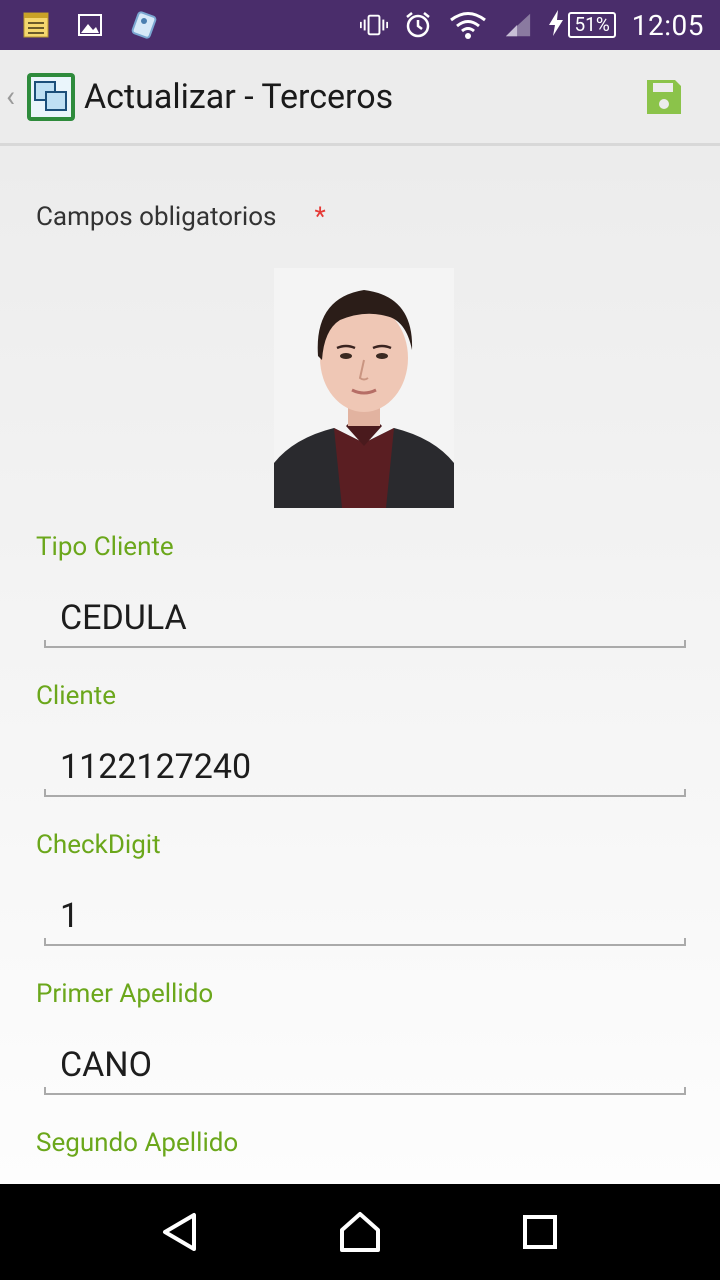 Image resolution: width=720 pixels, height=1280 pixels. What do you see at coordinates (592, 25) in the screenshot?
I see `battery-level: 51%` at bounding box center [592, 25].